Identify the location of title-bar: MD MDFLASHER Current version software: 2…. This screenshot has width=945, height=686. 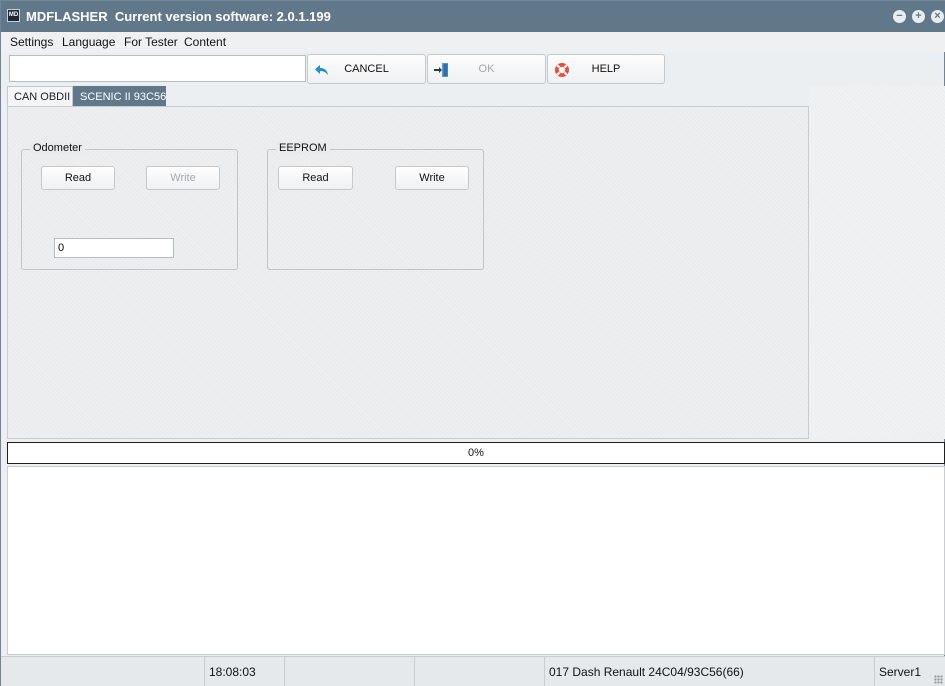
(473, 17).